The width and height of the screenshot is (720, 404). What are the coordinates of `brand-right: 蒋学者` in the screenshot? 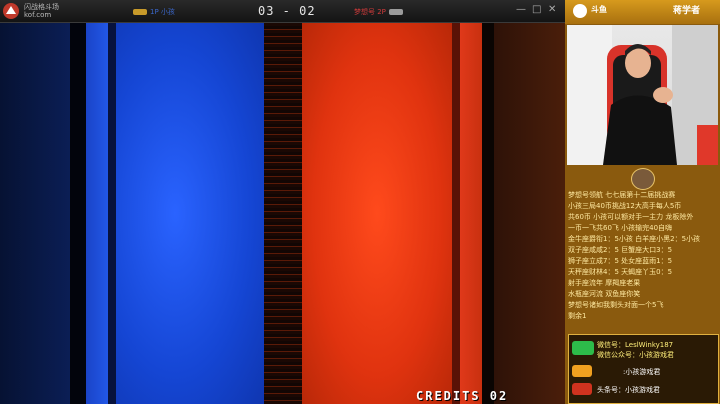 It's located at (687, 11).